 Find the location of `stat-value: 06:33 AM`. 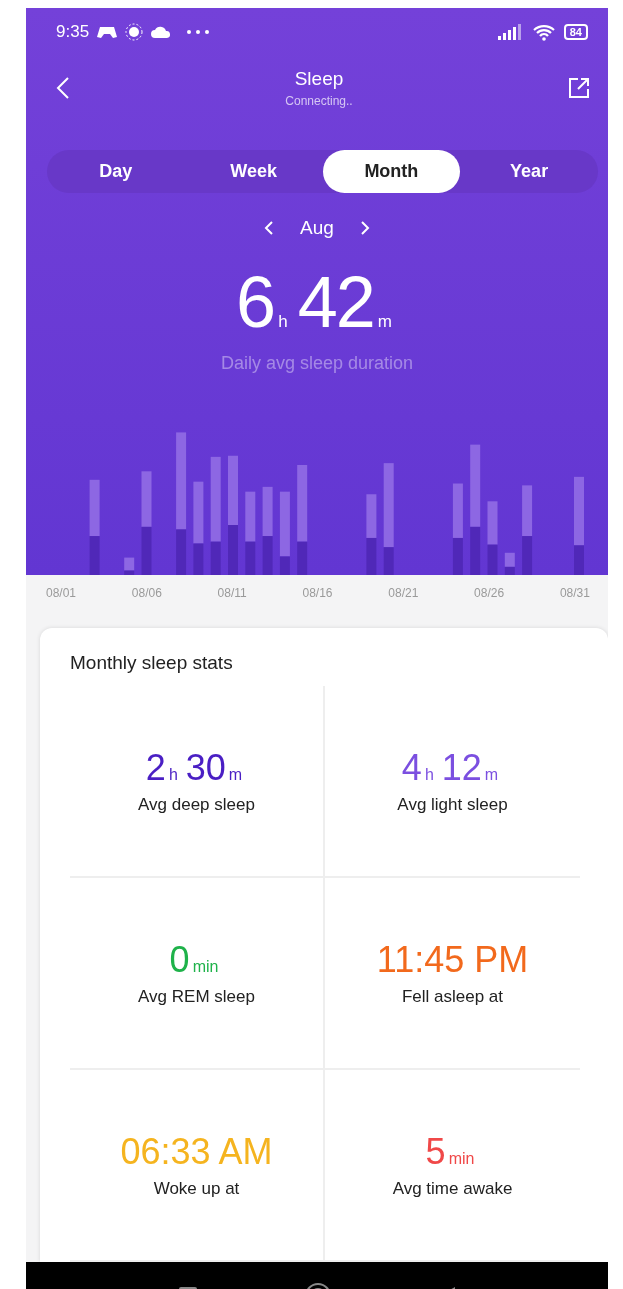

stat-value: 06:33 AM is located at coordinates (196, 1152).